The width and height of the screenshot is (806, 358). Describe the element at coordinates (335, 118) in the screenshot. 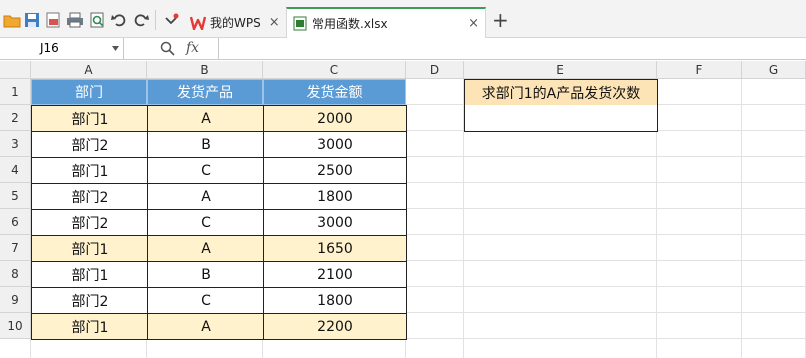

I see `table-cell: 2000` at that location.